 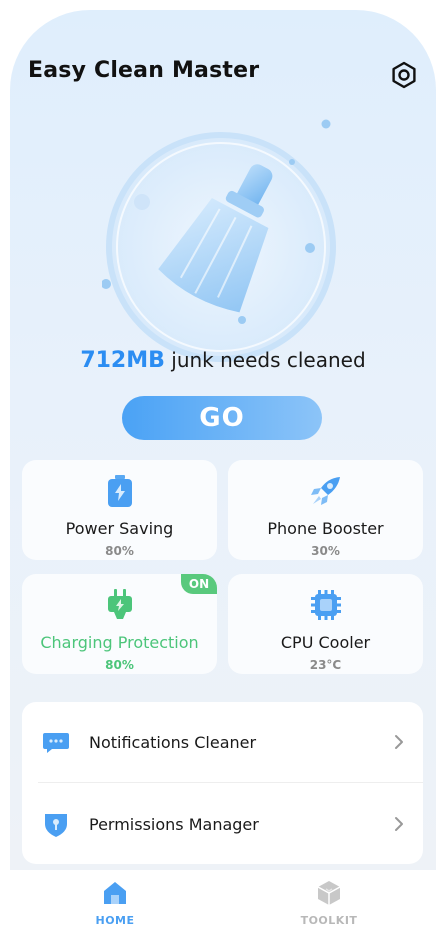 What do you see at coordinates (119, 510) in the screenshot?
I see `power-saving-card: Power Saving 80%` at bounding box center [119, 510].